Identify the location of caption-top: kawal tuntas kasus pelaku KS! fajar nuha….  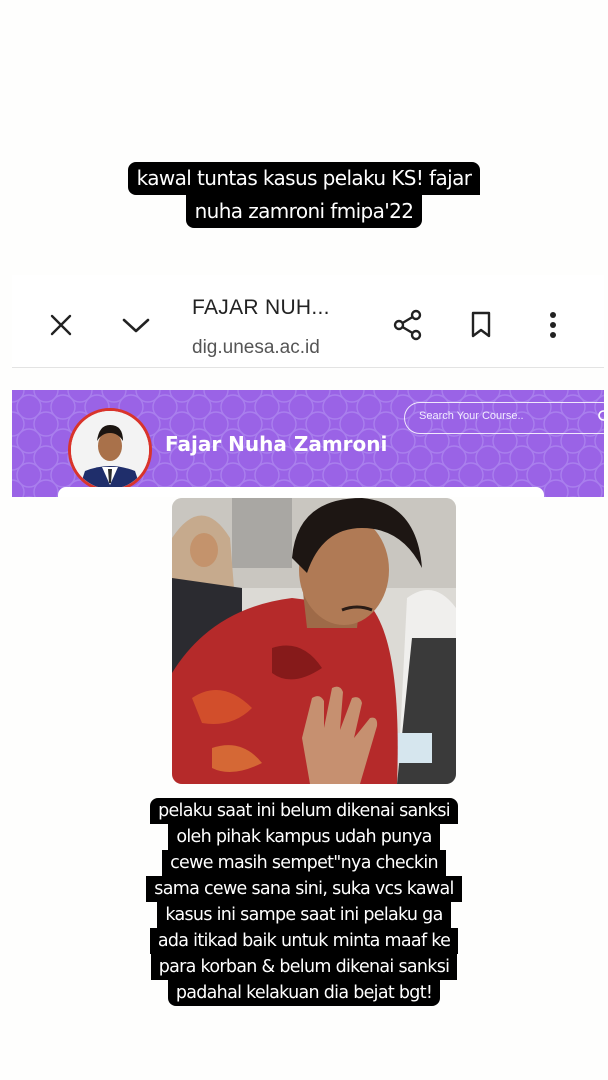
(304, 195).